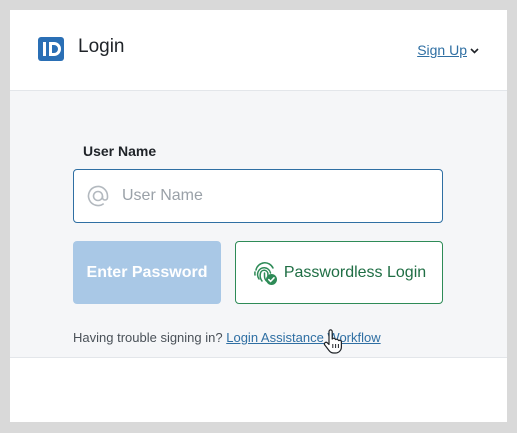 This screenshot has height=433, width=517. What do you see at coordinates (355, 272) in the screenshot?
I see `passwordless-login-label: Passwordless Login` at bounding box center [355, 272].